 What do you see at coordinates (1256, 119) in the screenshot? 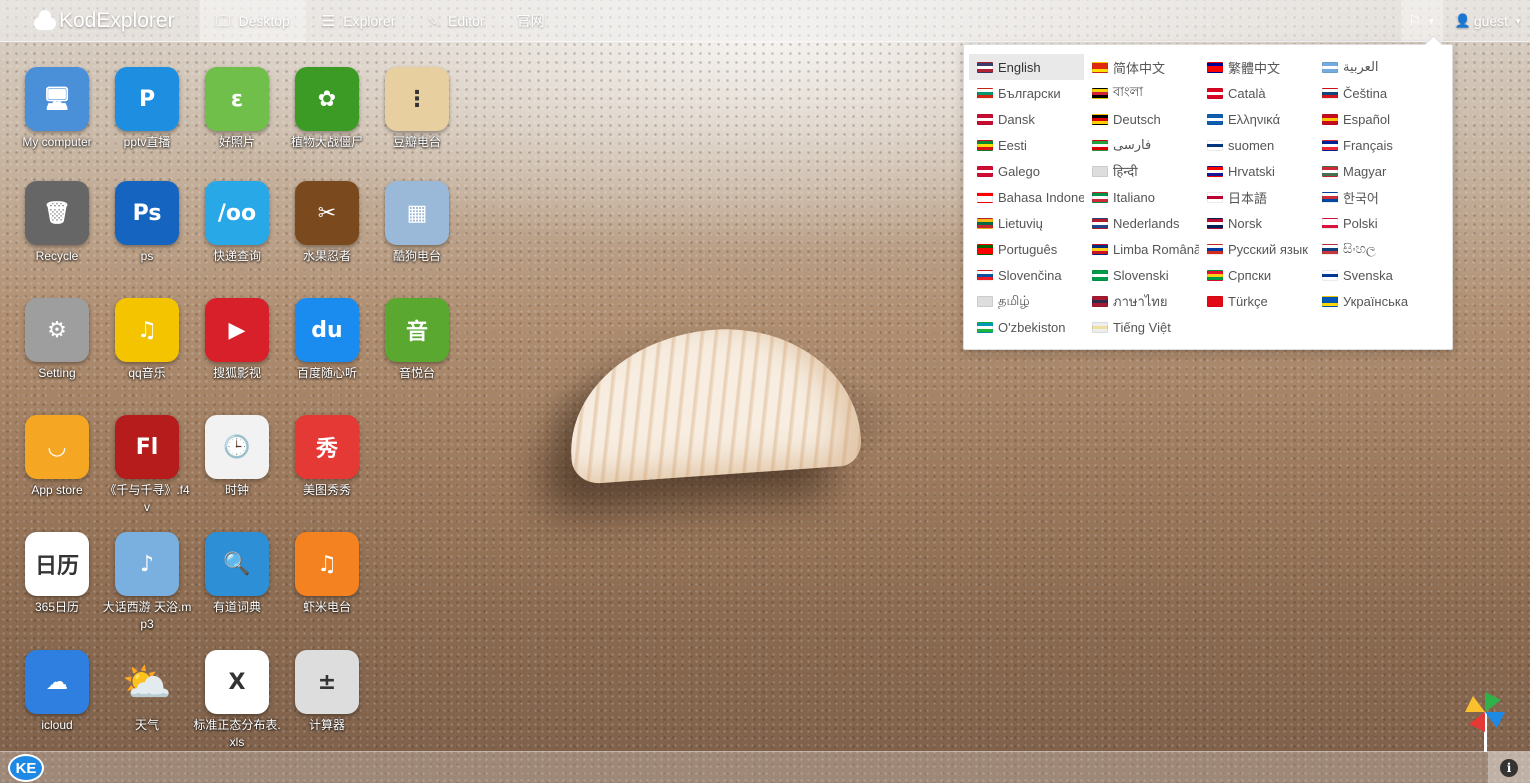
I see `language-option: Ελληνικά` at bounding box center [1256, 119].